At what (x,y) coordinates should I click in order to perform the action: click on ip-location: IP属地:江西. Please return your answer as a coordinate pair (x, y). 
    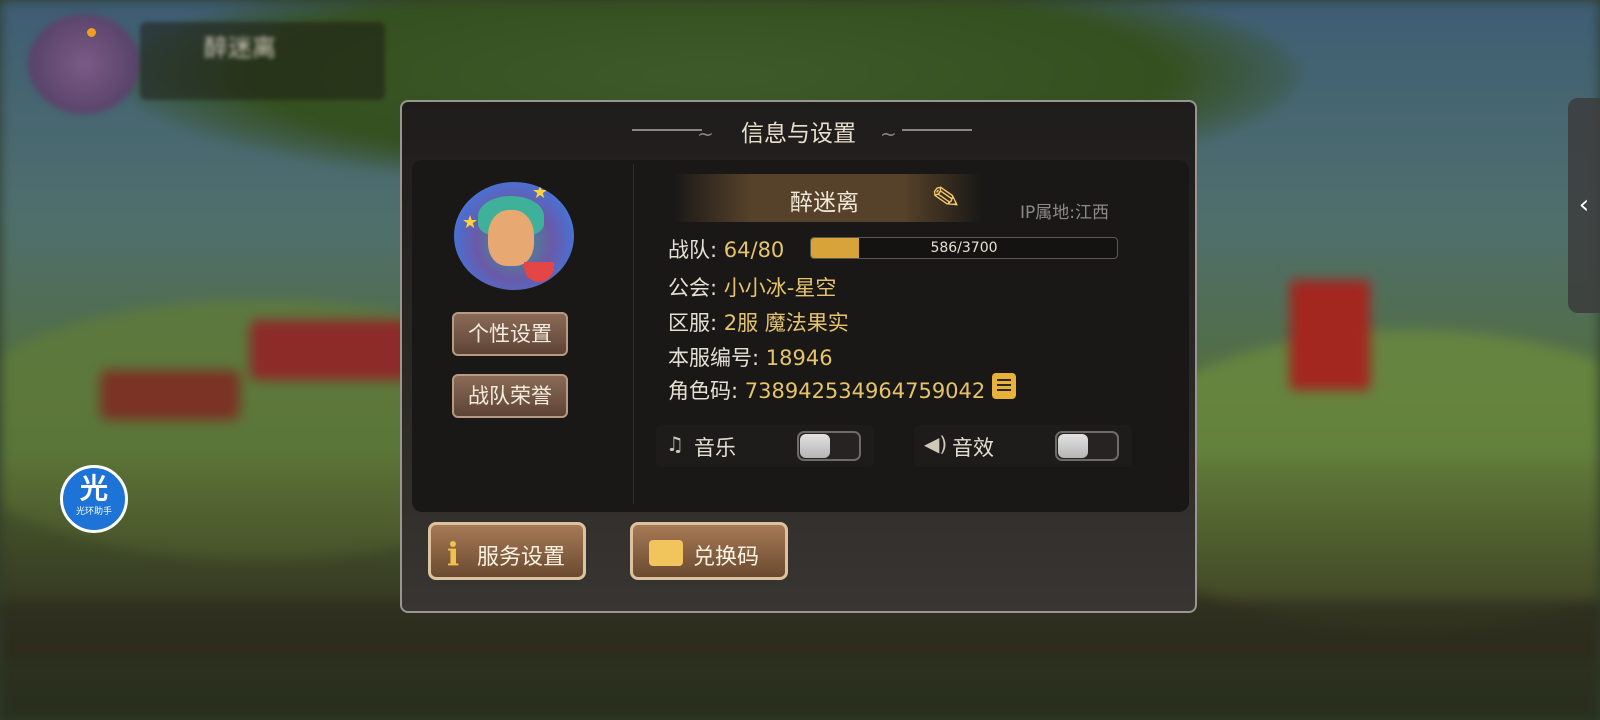
    Looking at the image, I should click on (1064, 213).